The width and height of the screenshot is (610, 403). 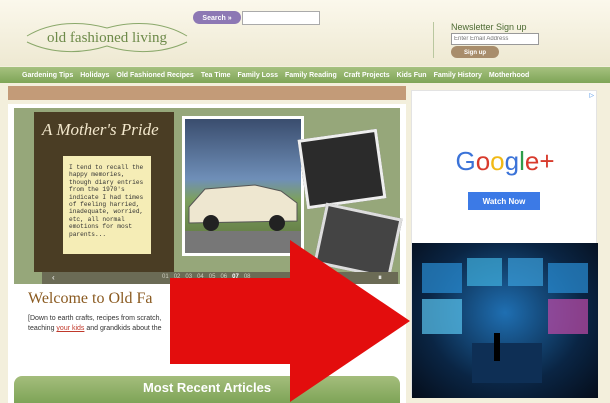 What do you see at coordinates (504, 201) in the screenshot?
I see `watch-now-button: Watch Now` at bounding box center [504, 201].